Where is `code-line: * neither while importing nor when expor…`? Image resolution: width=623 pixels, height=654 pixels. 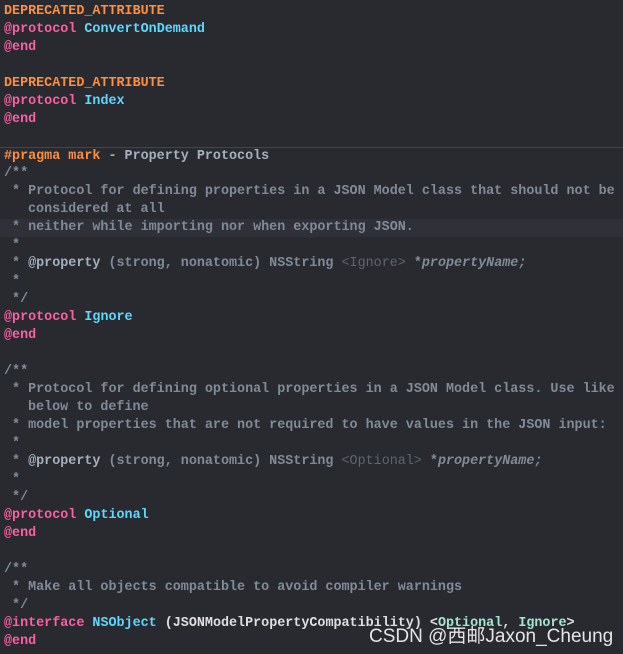
code-line: * neither while importing nor when expor… is located at coordinates (311, 228).